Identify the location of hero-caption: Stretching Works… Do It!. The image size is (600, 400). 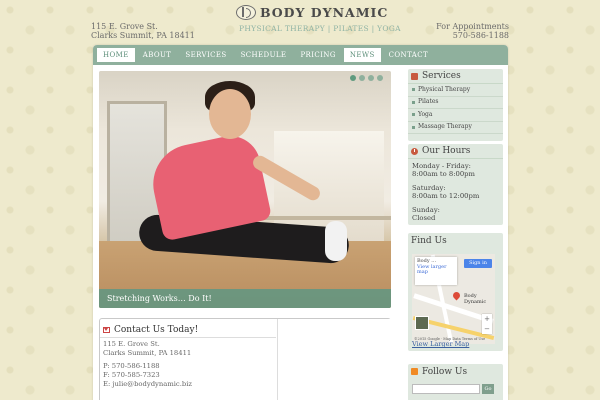
(245, 298).